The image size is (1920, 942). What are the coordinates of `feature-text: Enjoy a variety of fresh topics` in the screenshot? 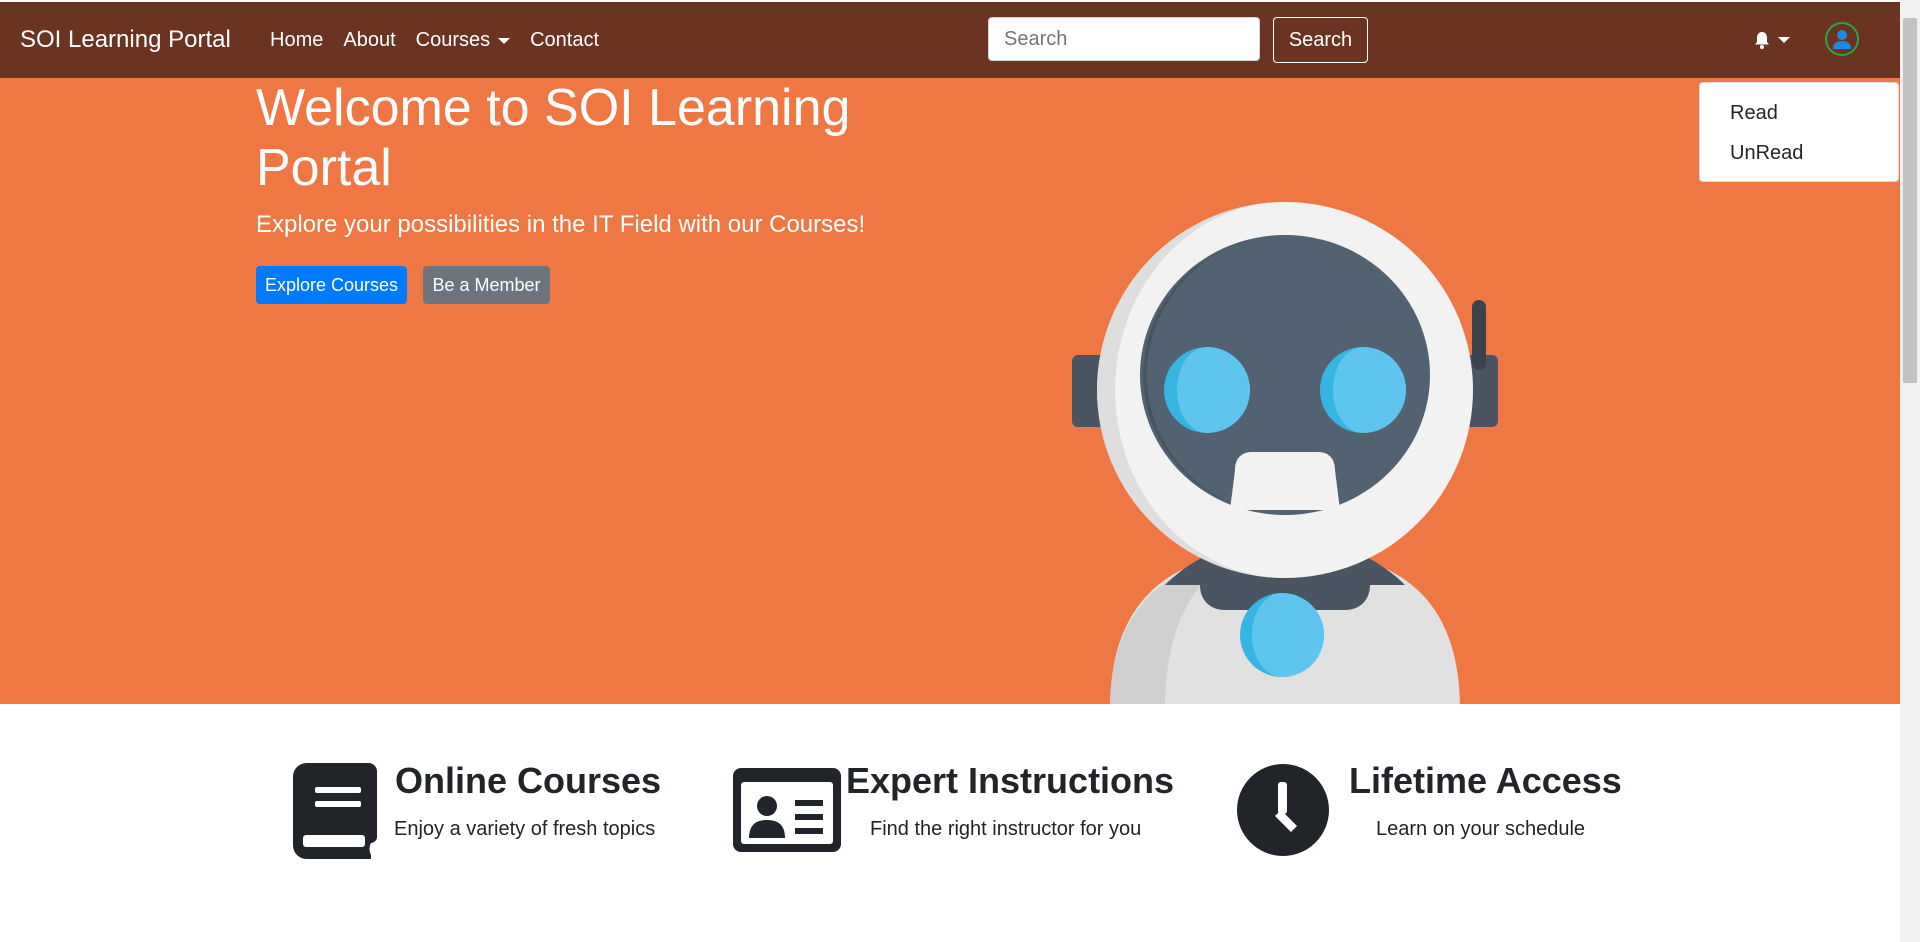 It's located at (525, 829).